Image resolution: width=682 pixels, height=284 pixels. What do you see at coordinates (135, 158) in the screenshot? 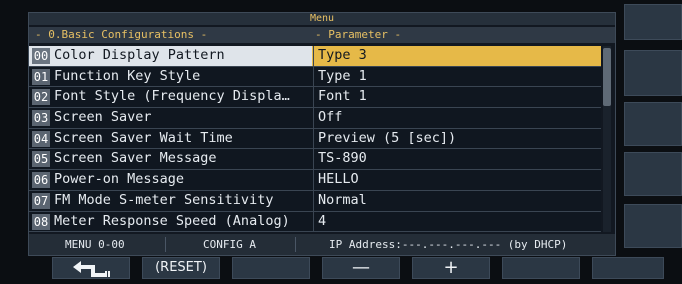
I see `menu-item-name: Screen Saver Message` at bounding box center [135, 158].